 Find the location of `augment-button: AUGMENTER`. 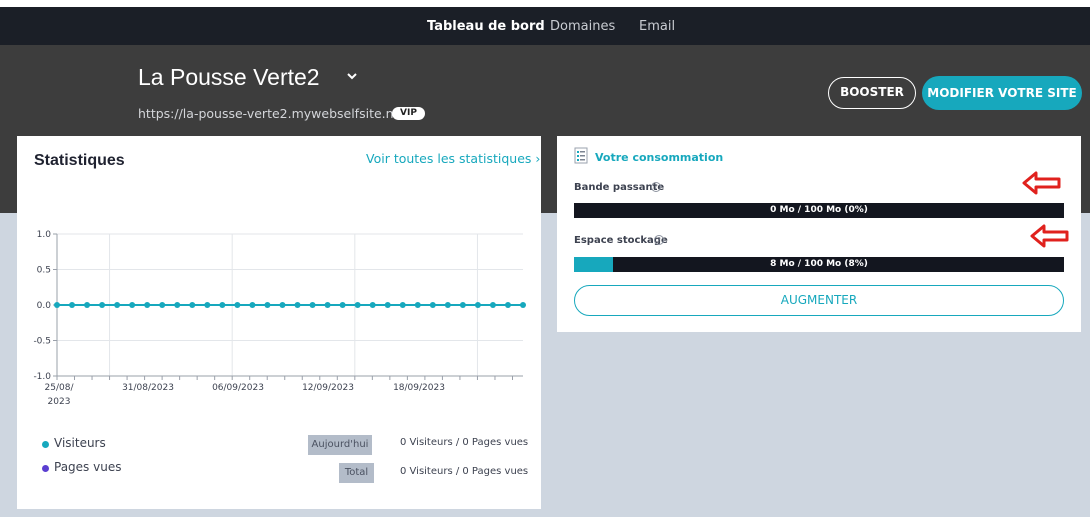

augment-button: AUGMENTER is located at coordinates (819, 300).